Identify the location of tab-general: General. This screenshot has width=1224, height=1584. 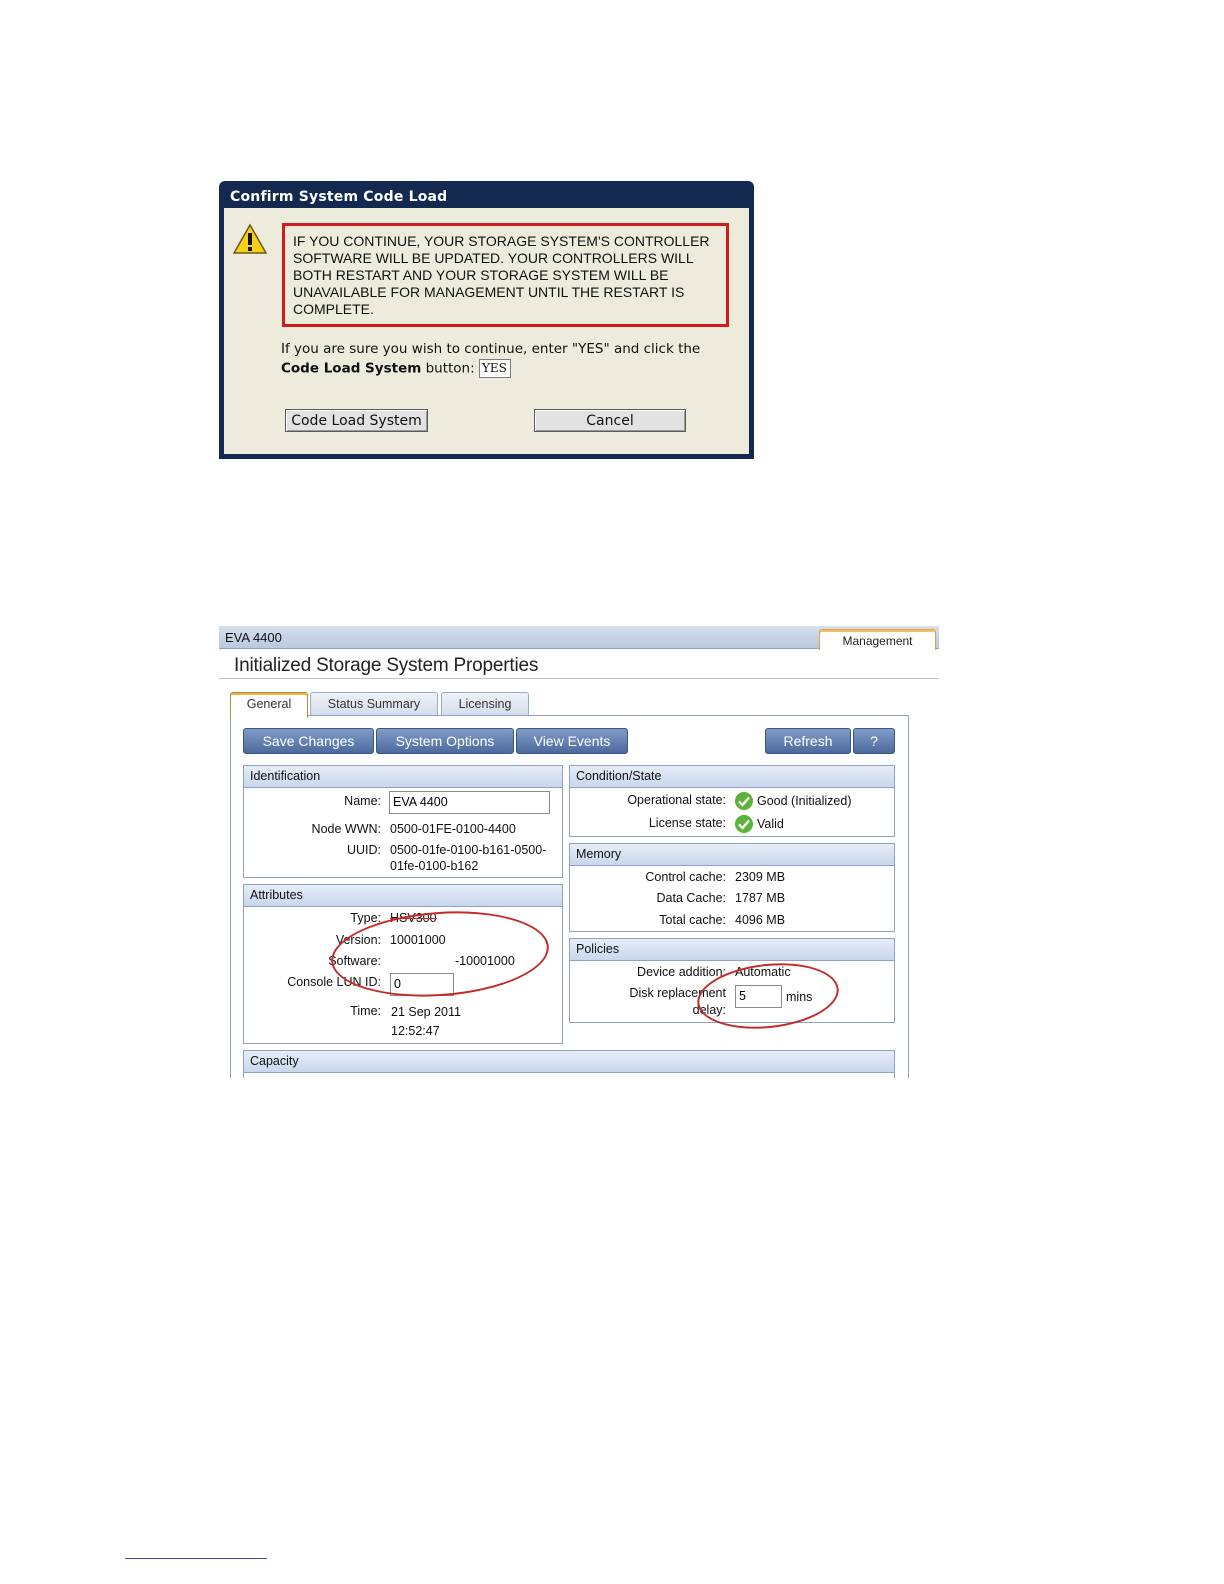
(269, 705).